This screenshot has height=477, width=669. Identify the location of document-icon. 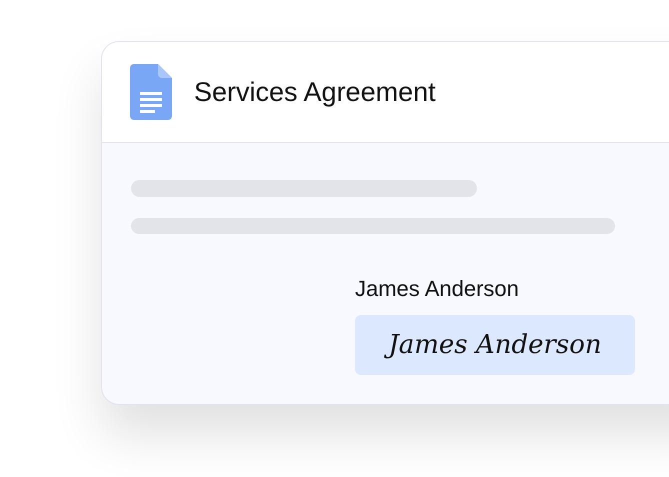
(151, 92).